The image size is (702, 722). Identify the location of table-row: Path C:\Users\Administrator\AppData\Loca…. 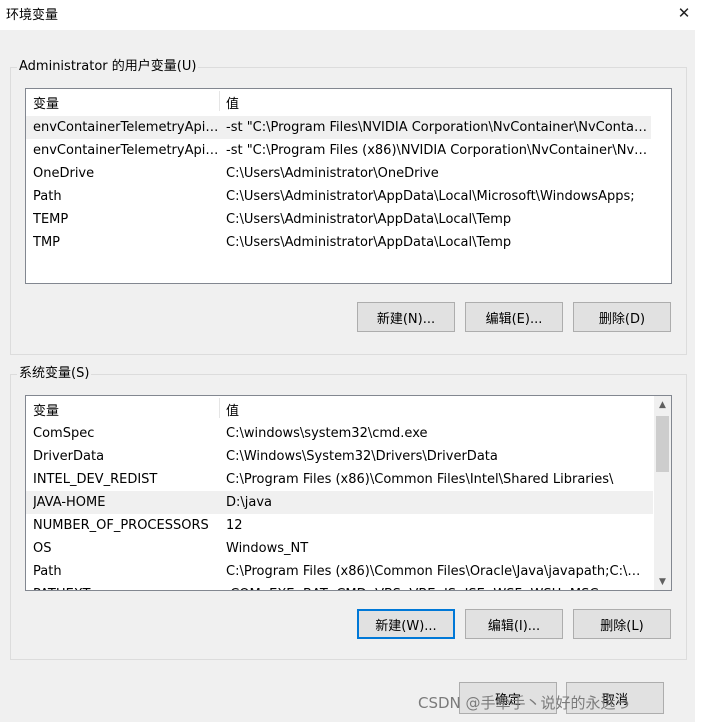
(338, 196).